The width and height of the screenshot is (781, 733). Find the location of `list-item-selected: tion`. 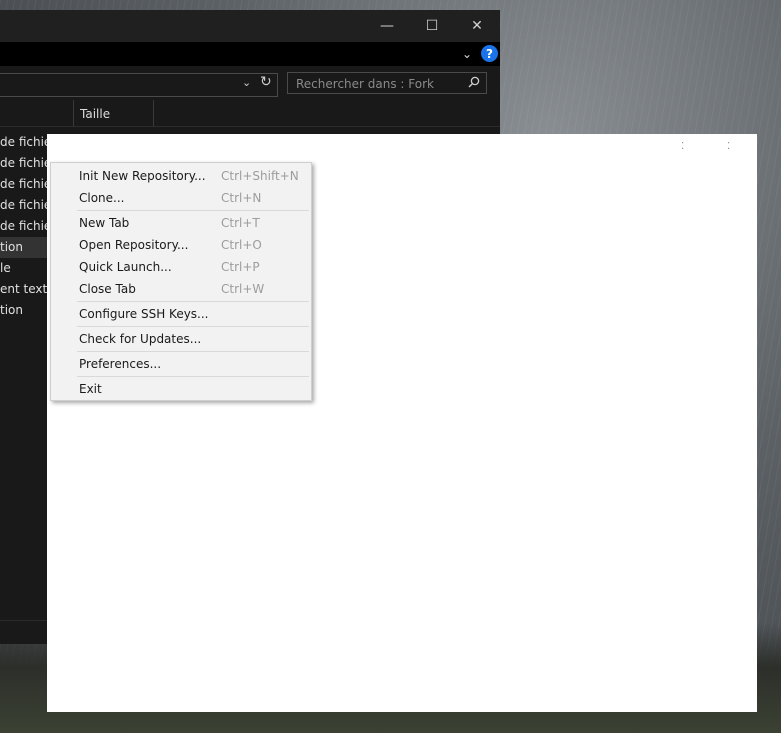

list-item-selected: tion is located at coordinates (23, 247).